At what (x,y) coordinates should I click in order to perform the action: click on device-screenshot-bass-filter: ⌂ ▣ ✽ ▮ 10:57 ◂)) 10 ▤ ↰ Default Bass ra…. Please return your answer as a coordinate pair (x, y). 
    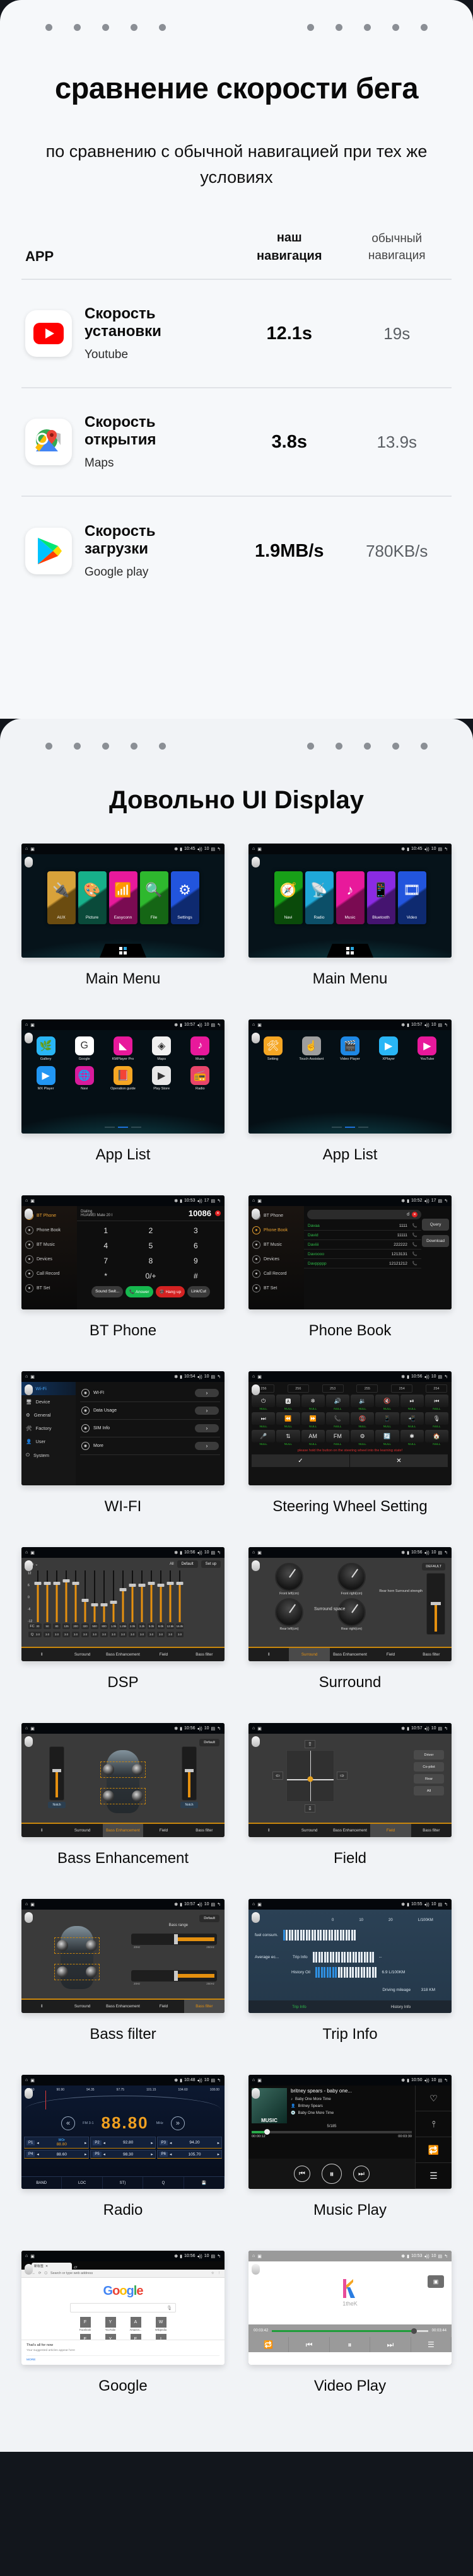
    Looking at the image, I should click on (123, 1956).